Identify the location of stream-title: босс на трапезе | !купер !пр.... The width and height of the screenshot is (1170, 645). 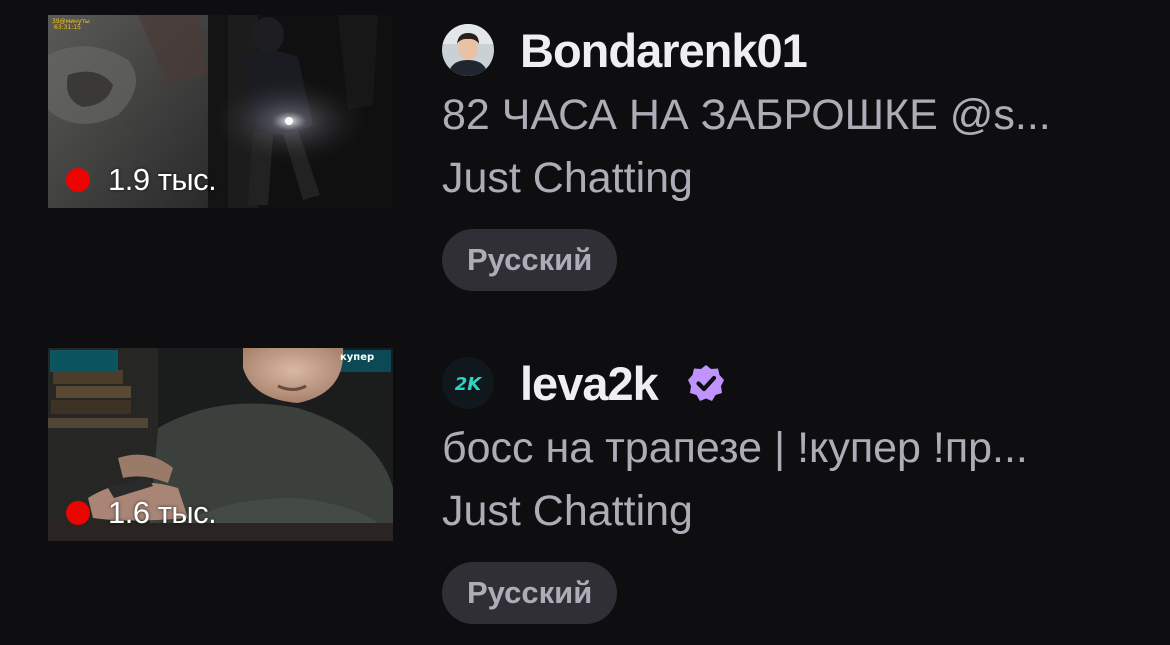
(792, 448).